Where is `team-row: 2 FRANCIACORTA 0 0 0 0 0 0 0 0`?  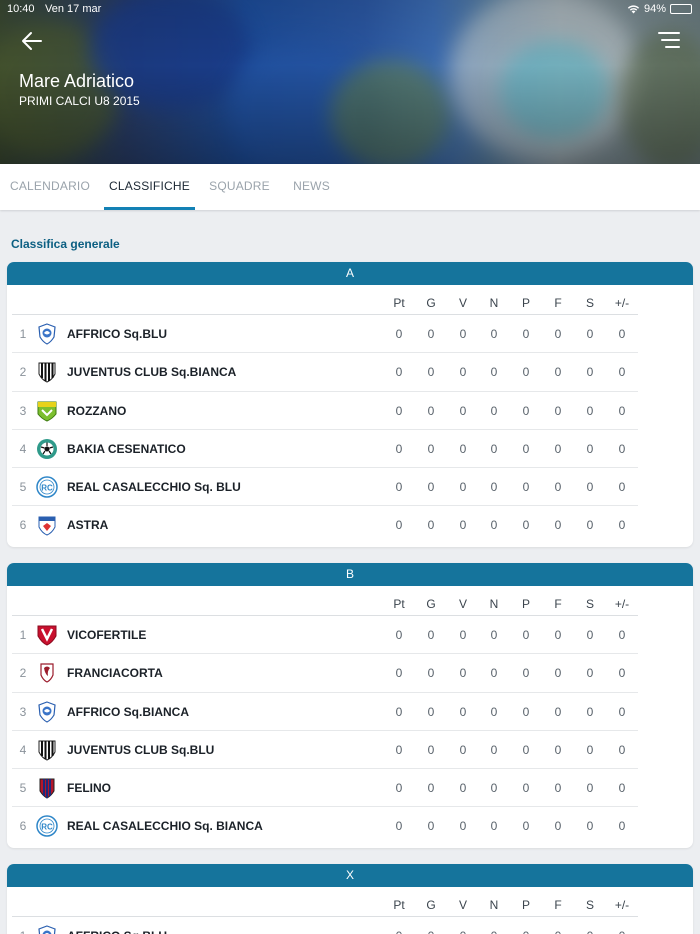
team-row: 2 FRANCIACORTA 0 0 0 0 0 0 0 0 is located at coordinates (325, 673).